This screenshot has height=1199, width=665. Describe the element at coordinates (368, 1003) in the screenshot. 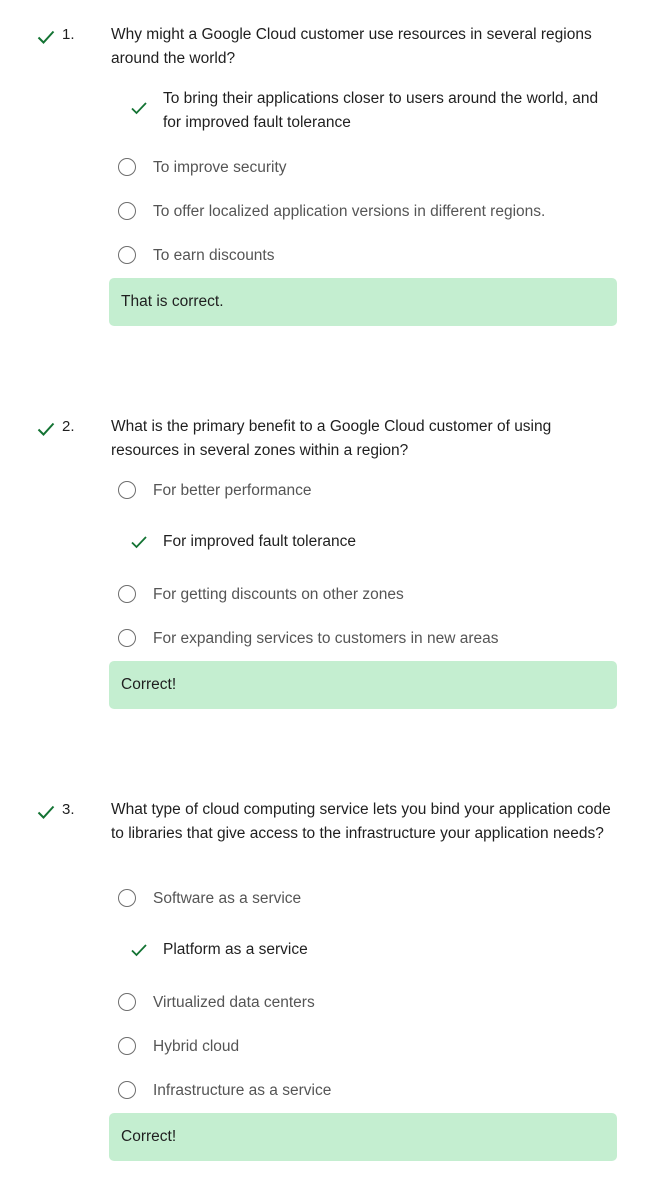

I see `question-3-option-3: Virtualized data centers` at that location.